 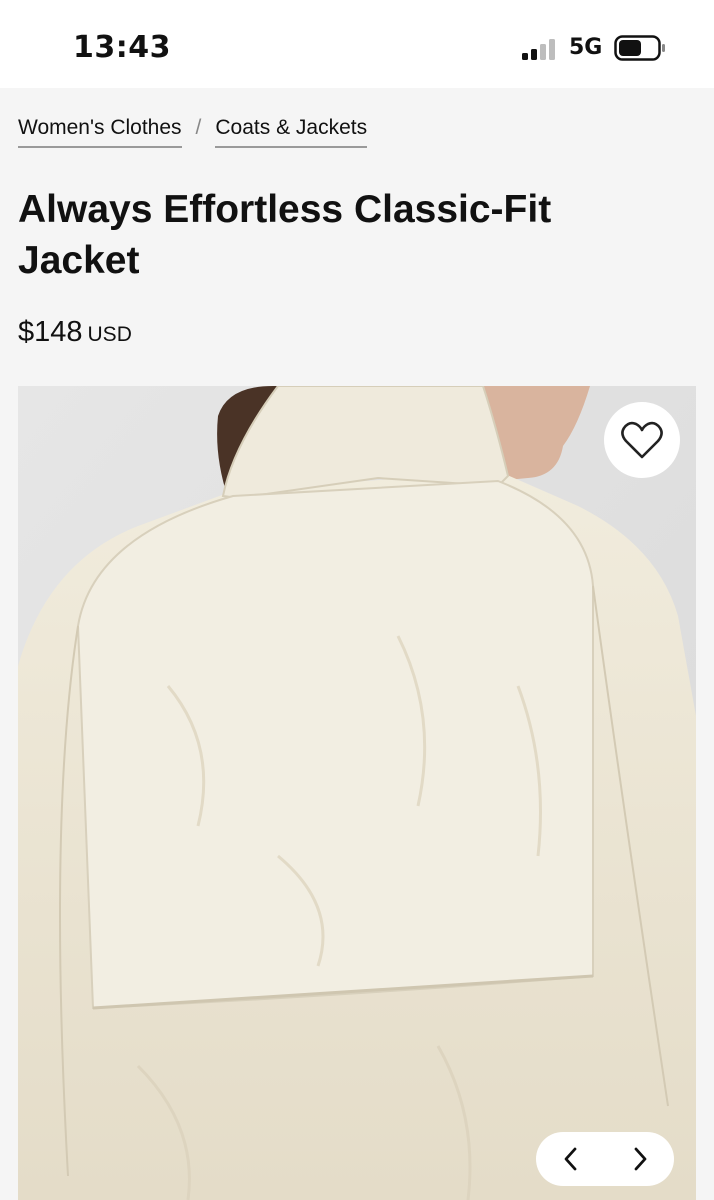 I want to click on product-price: $148 USD, so click(x=75, y=332).